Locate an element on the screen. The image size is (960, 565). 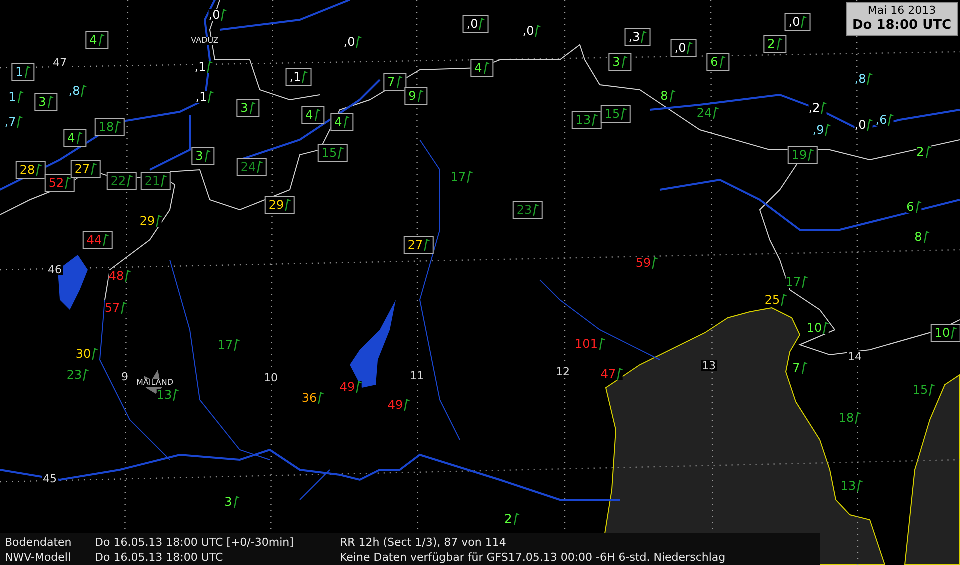
station-value: ,7 is located at coordinates (10, 122).